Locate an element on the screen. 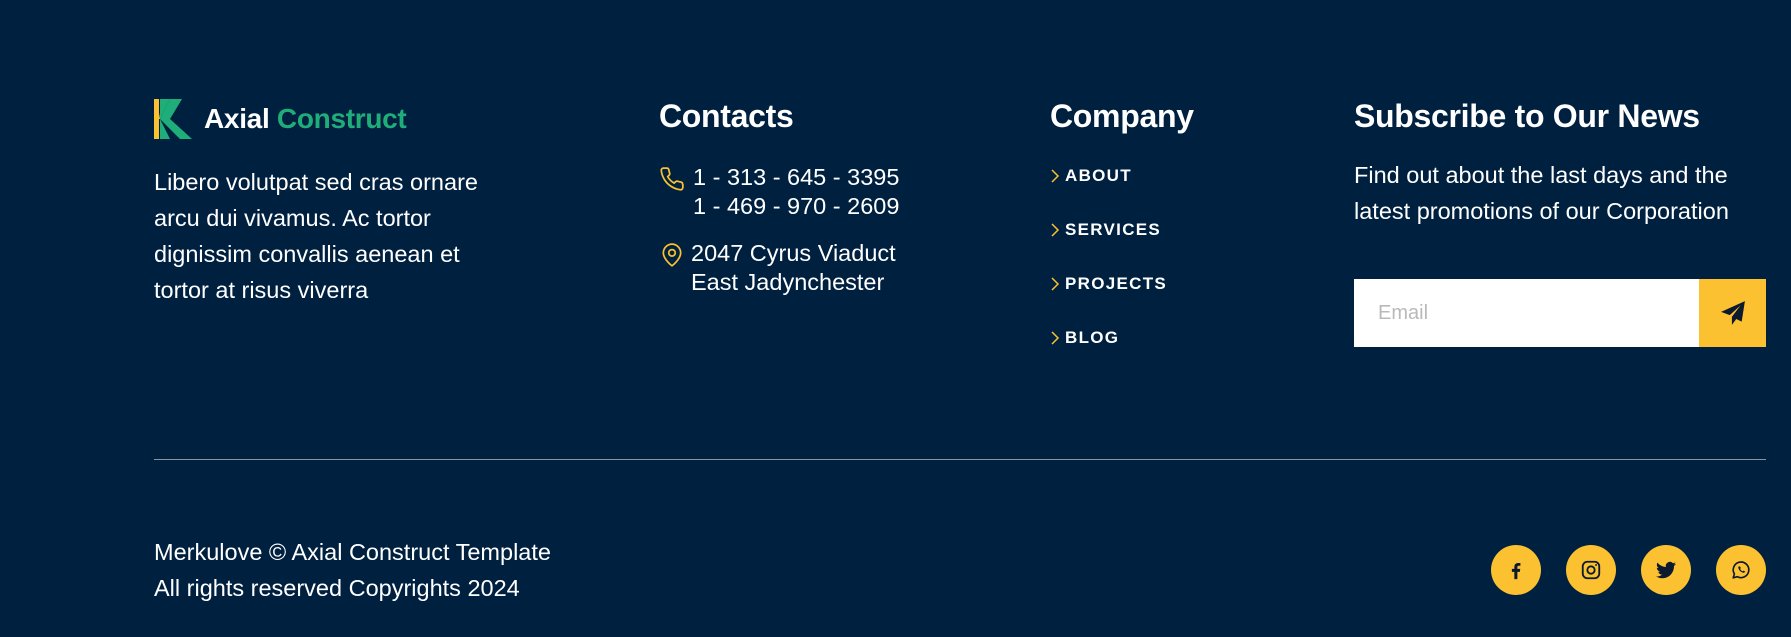 Image resolution: width=1791 pixels, height=637 pixels. whatsapp-button is located at coordinates (1741, 570).